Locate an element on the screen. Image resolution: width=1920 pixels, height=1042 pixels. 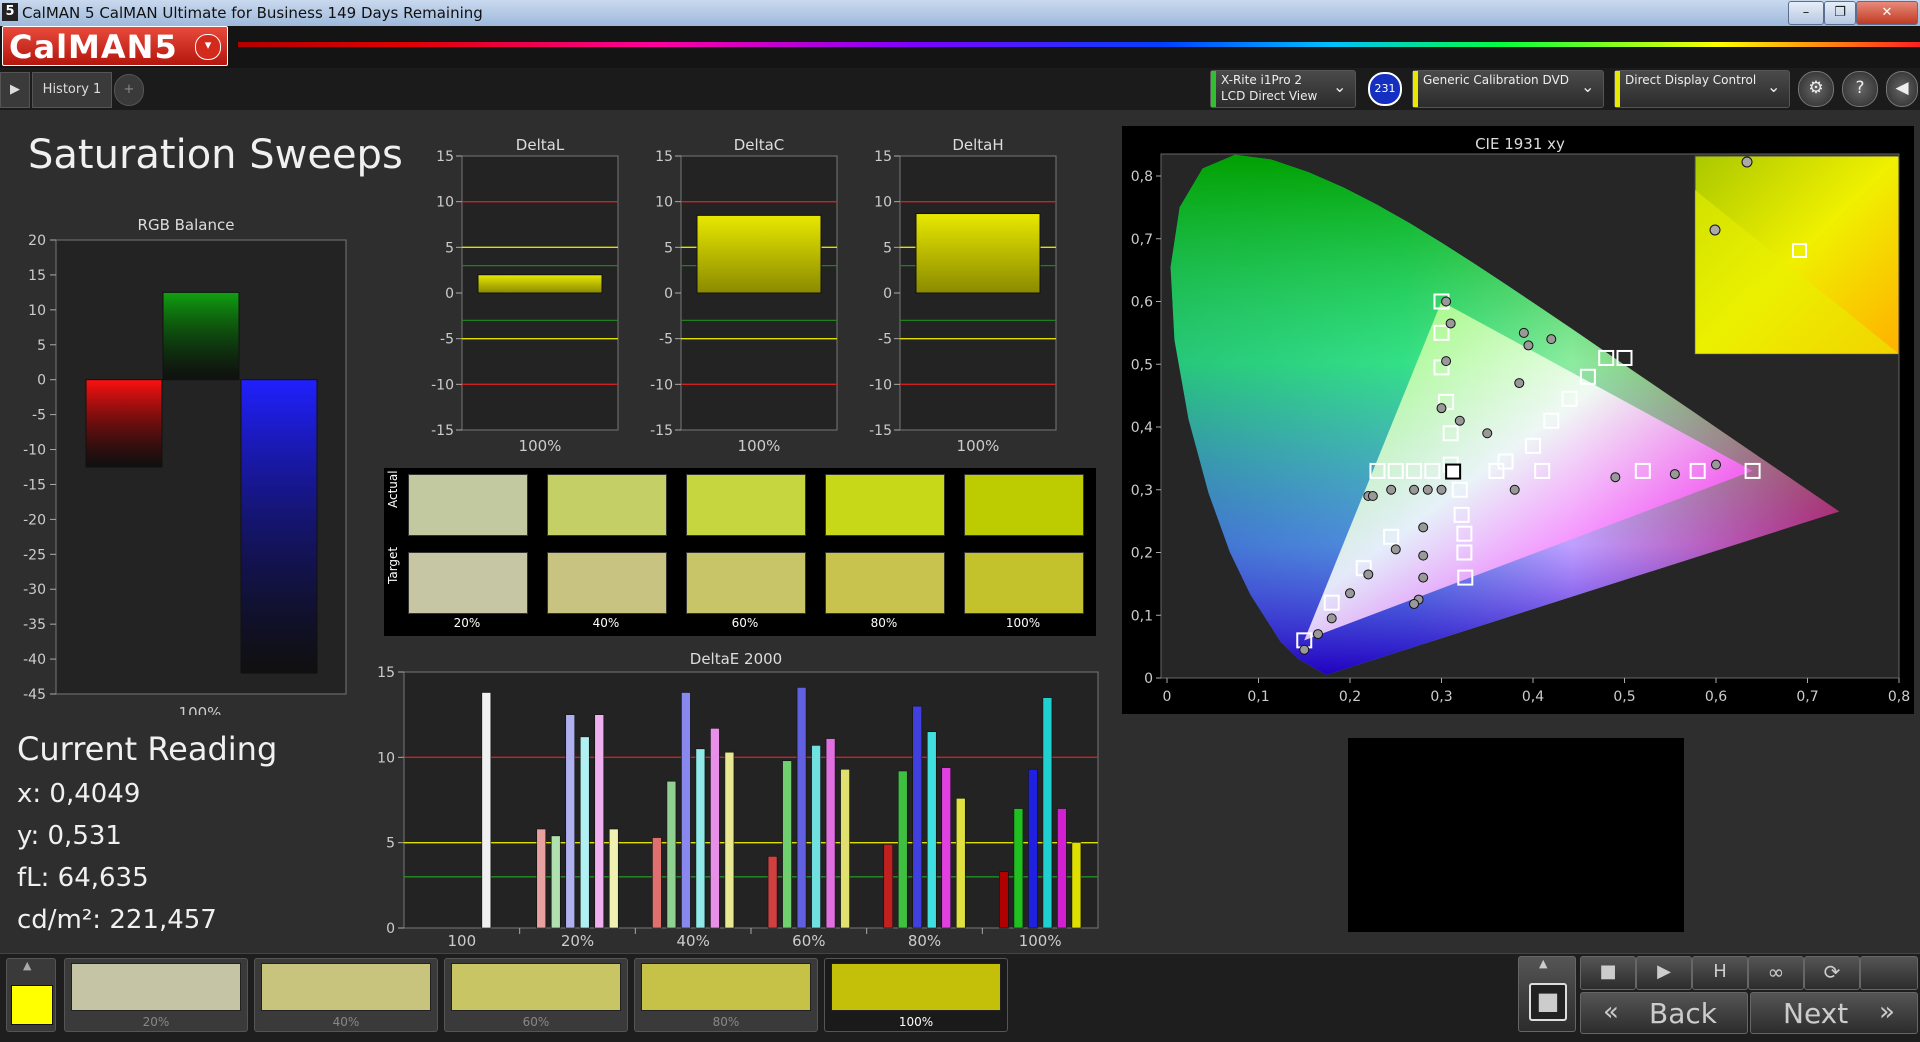
chevron-down-icon: ▾ is located at coordinates (208, 47).